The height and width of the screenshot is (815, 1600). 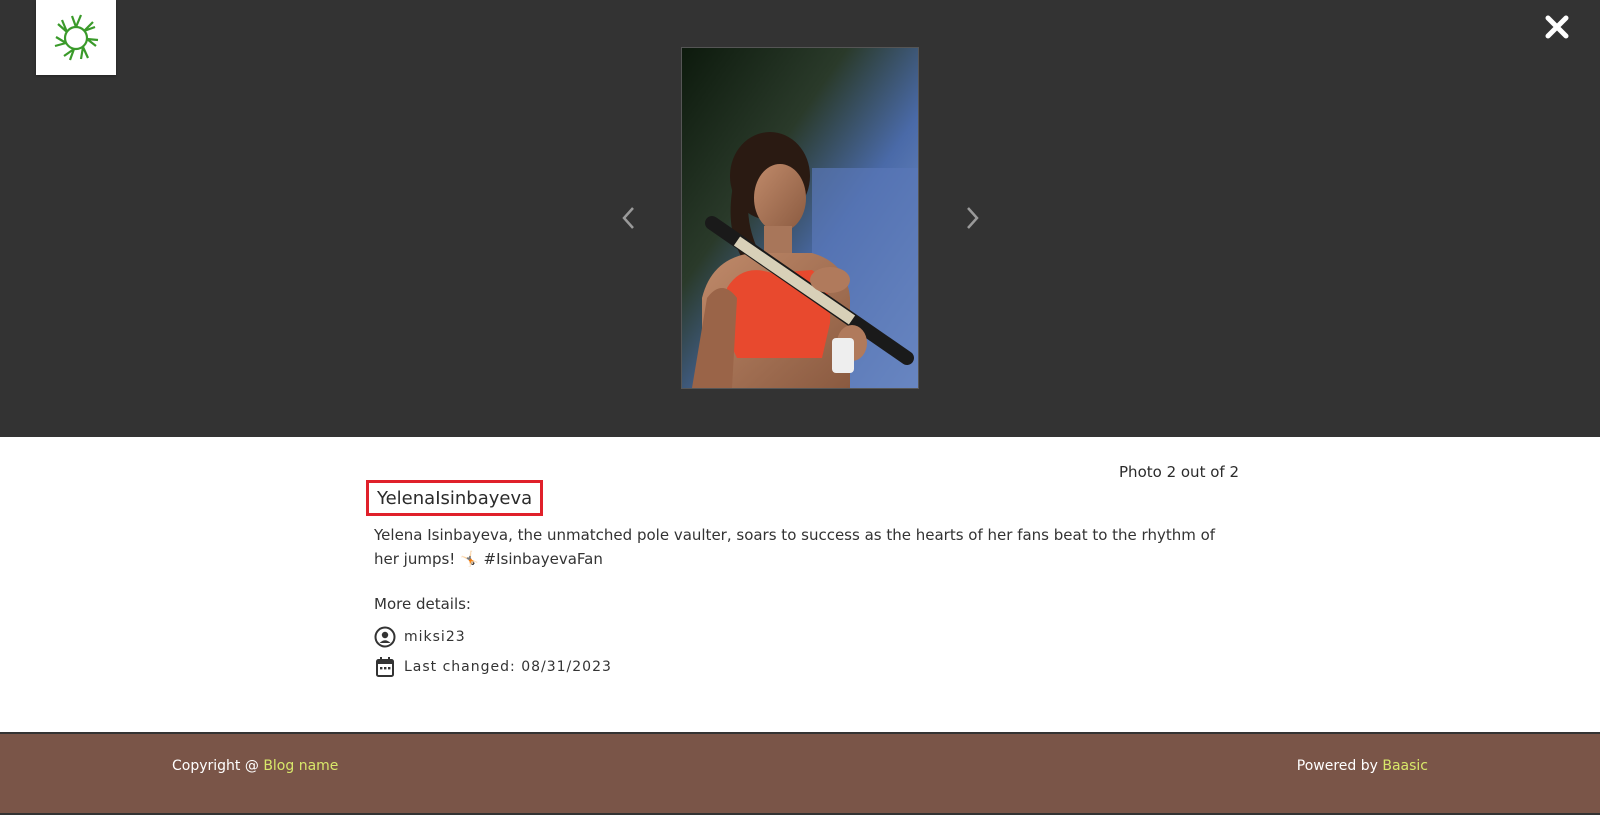 What do you see at coordinates (1179, 472) in the screenshot?
I see `photo-counter: Photo 2 out of 2` at bounding box center [1179, 472].